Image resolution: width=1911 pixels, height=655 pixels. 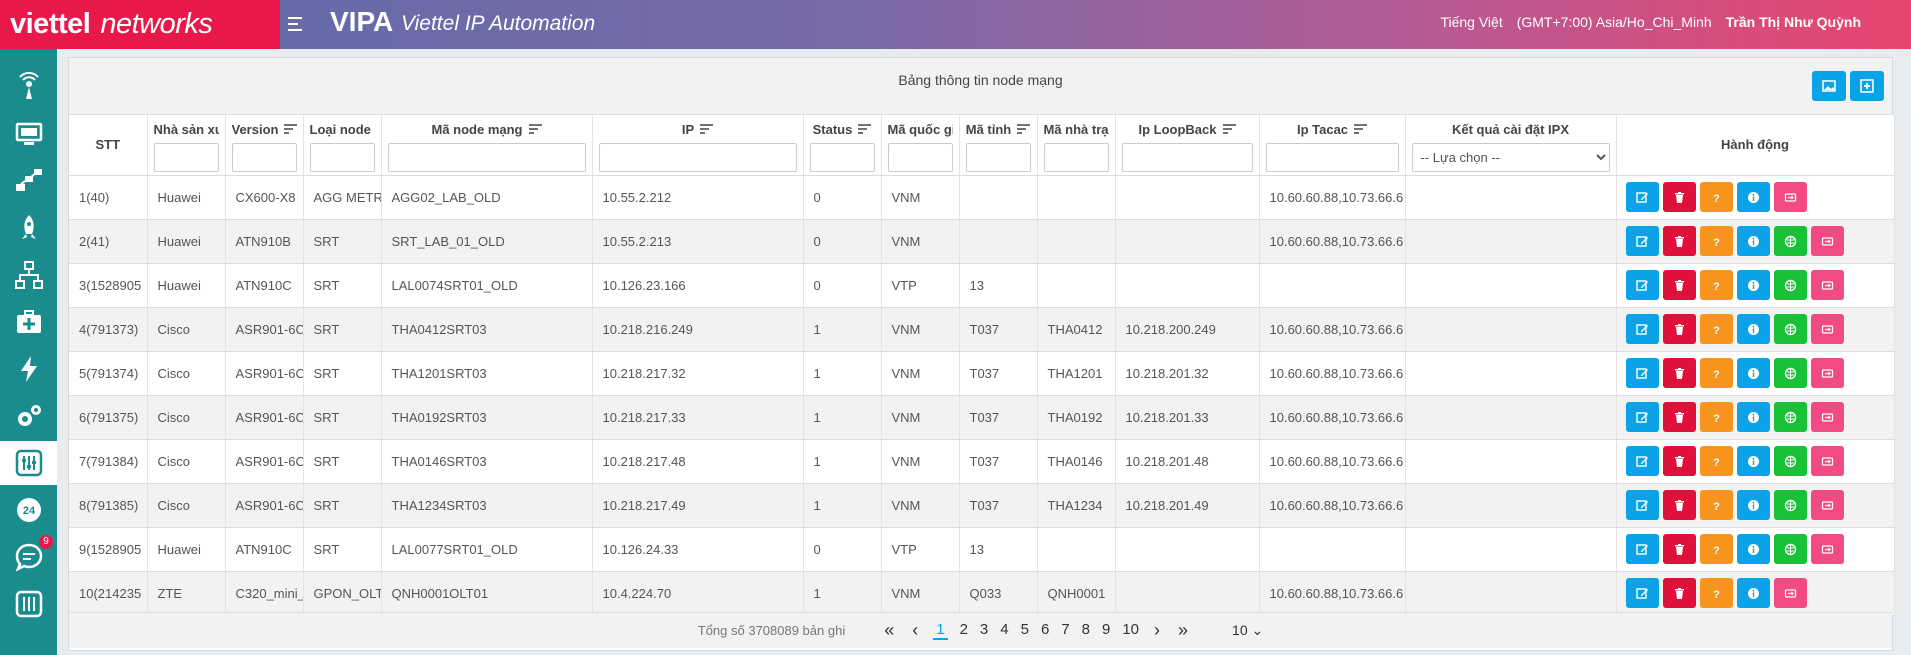 What do you see at coordinates (940, 630) in the screenshot?
I see `page-button: 1` at bounding box center [940, 630].